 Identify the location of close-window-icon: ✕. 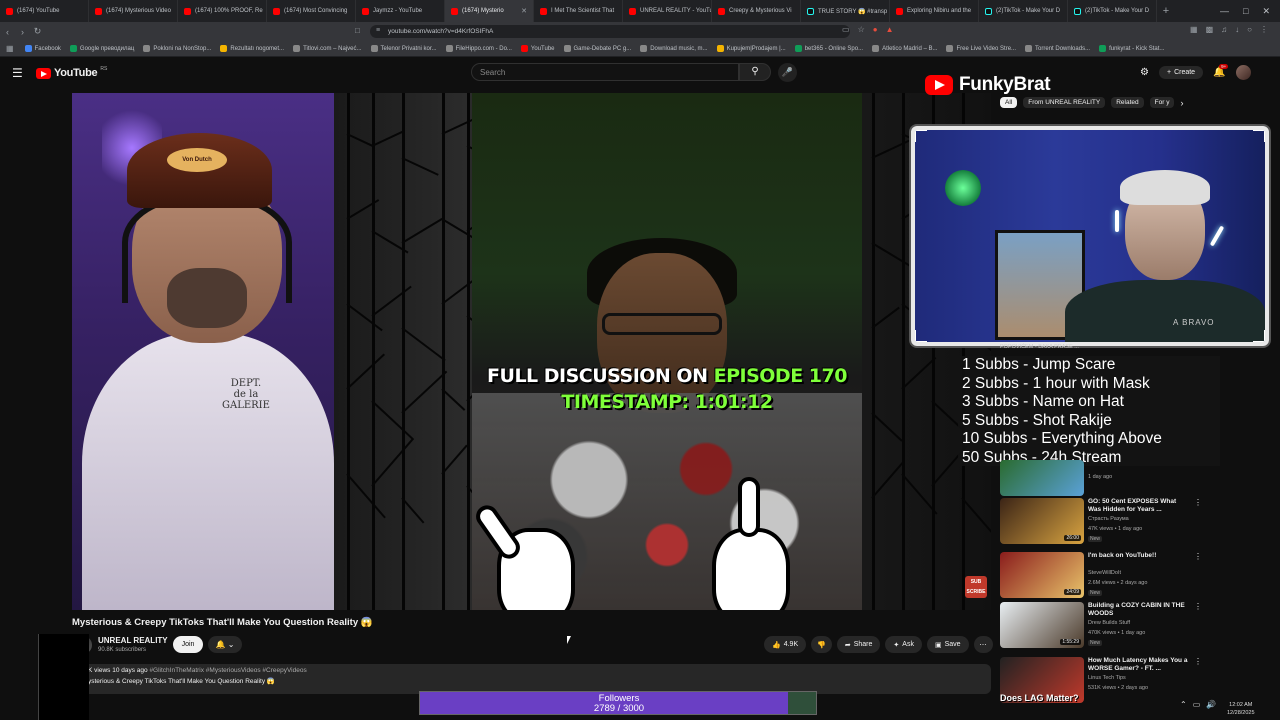
(1266, 11).